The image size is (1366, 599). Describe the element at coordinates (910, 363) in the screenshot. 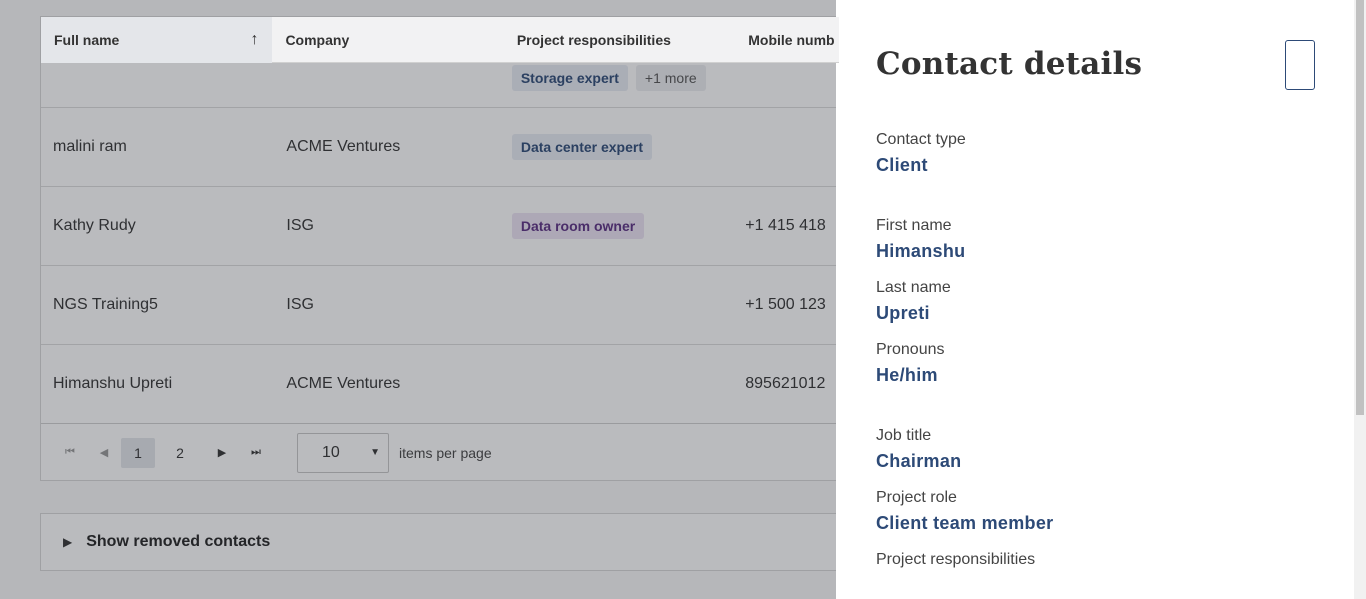

I see `pronouns-field: Pronouns He/him` at that location.